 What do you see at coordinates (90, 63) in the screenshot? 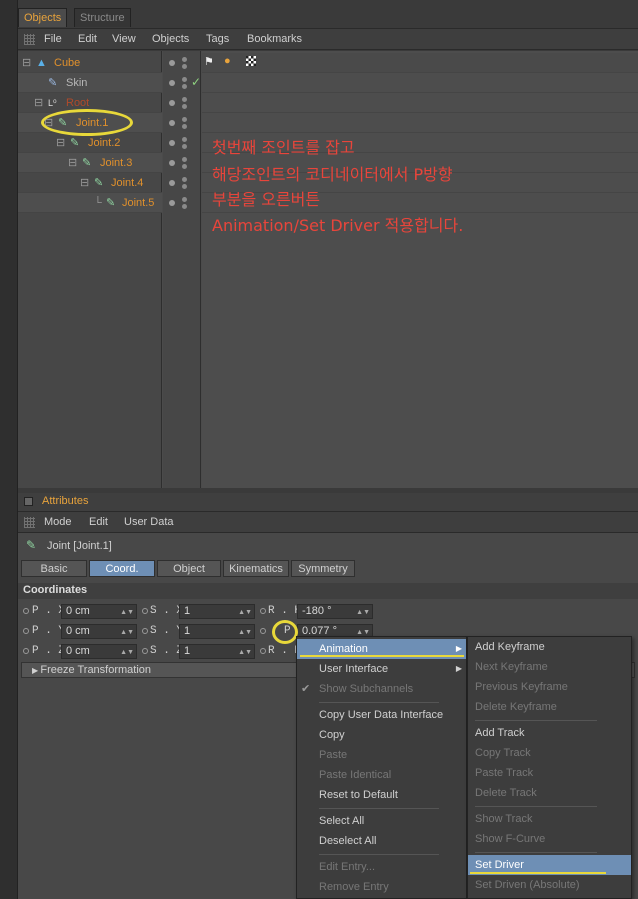
I see `tree-row-cube: ⊟ ▲ Cube` at bounding box center [90, 63].